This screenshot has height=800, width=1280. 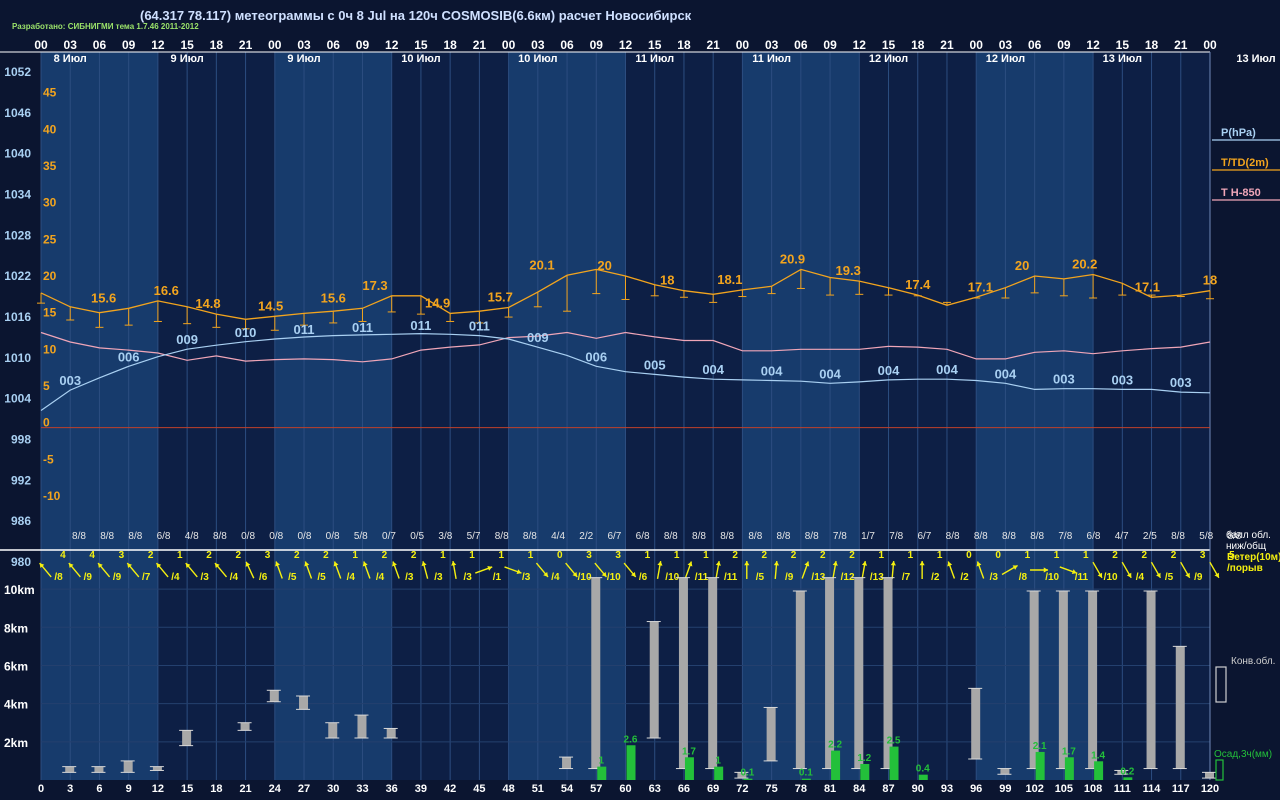 I want to click on temperature-label: 20.1, so click(x=541, y=264).